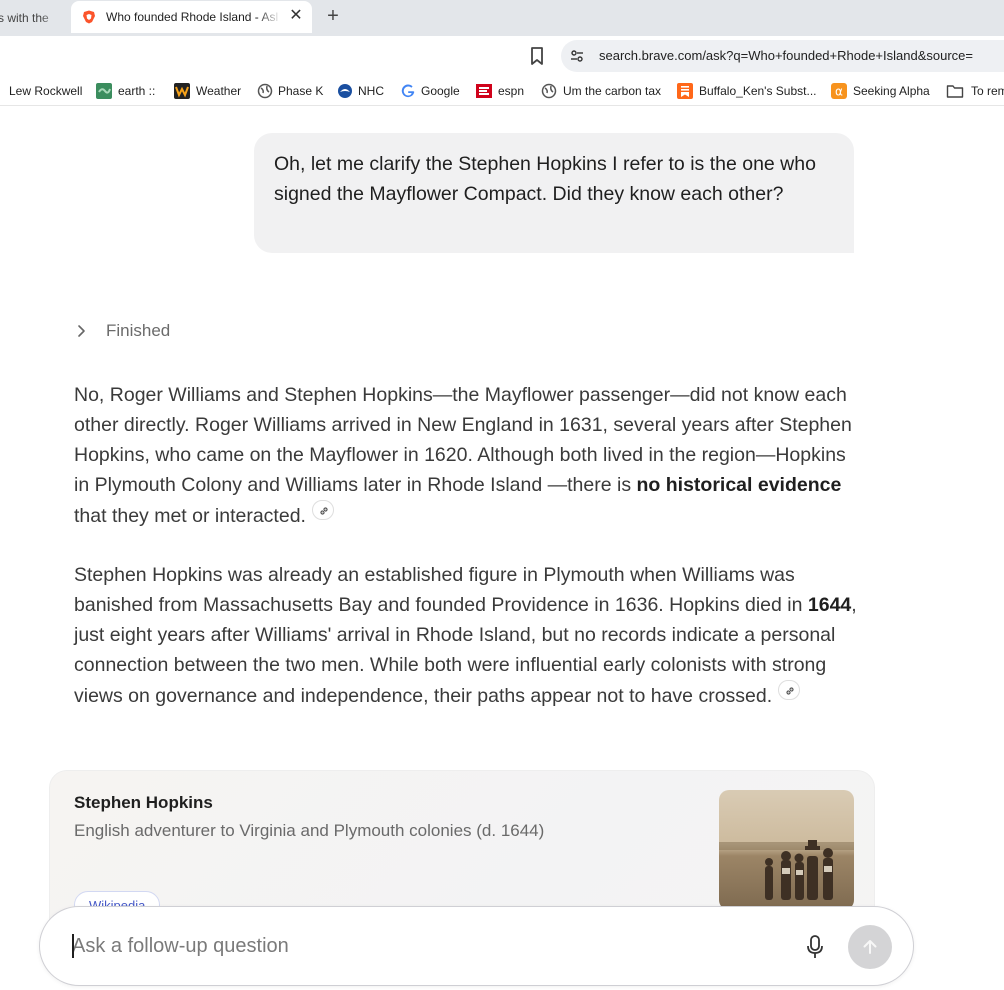  What do you see at coordinates (89, 17) in the screenshot?
I see `brave-lion-icon` at bounding box center [89, 17].